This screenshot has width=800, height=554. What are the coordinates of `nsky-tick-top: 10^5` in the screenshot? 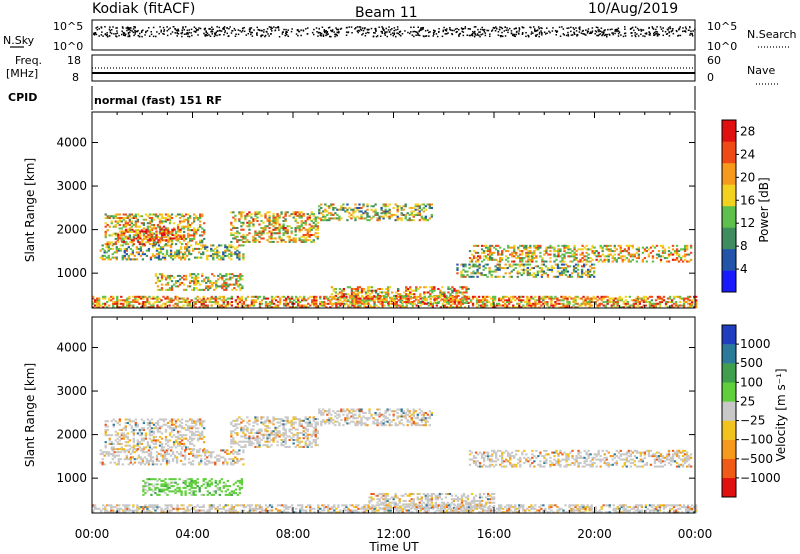 It's located at (68, 26).